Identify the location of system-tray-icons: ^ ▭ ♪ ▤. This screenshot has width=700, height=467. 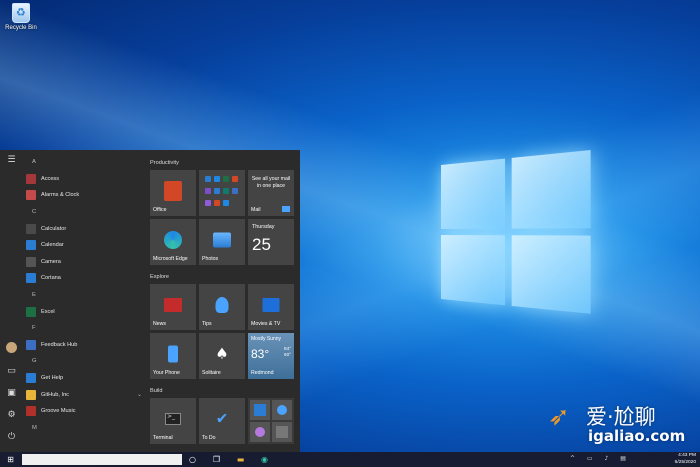
(600, 458).